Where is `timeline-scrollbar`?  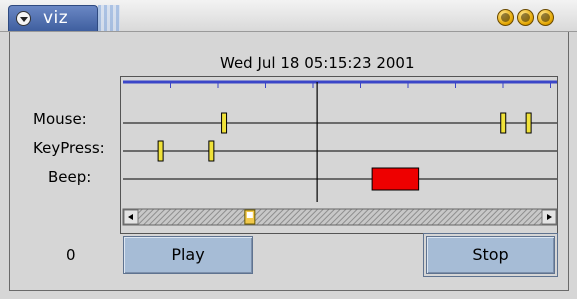
timeline-scrollbar is located at coordinates (340, 217).